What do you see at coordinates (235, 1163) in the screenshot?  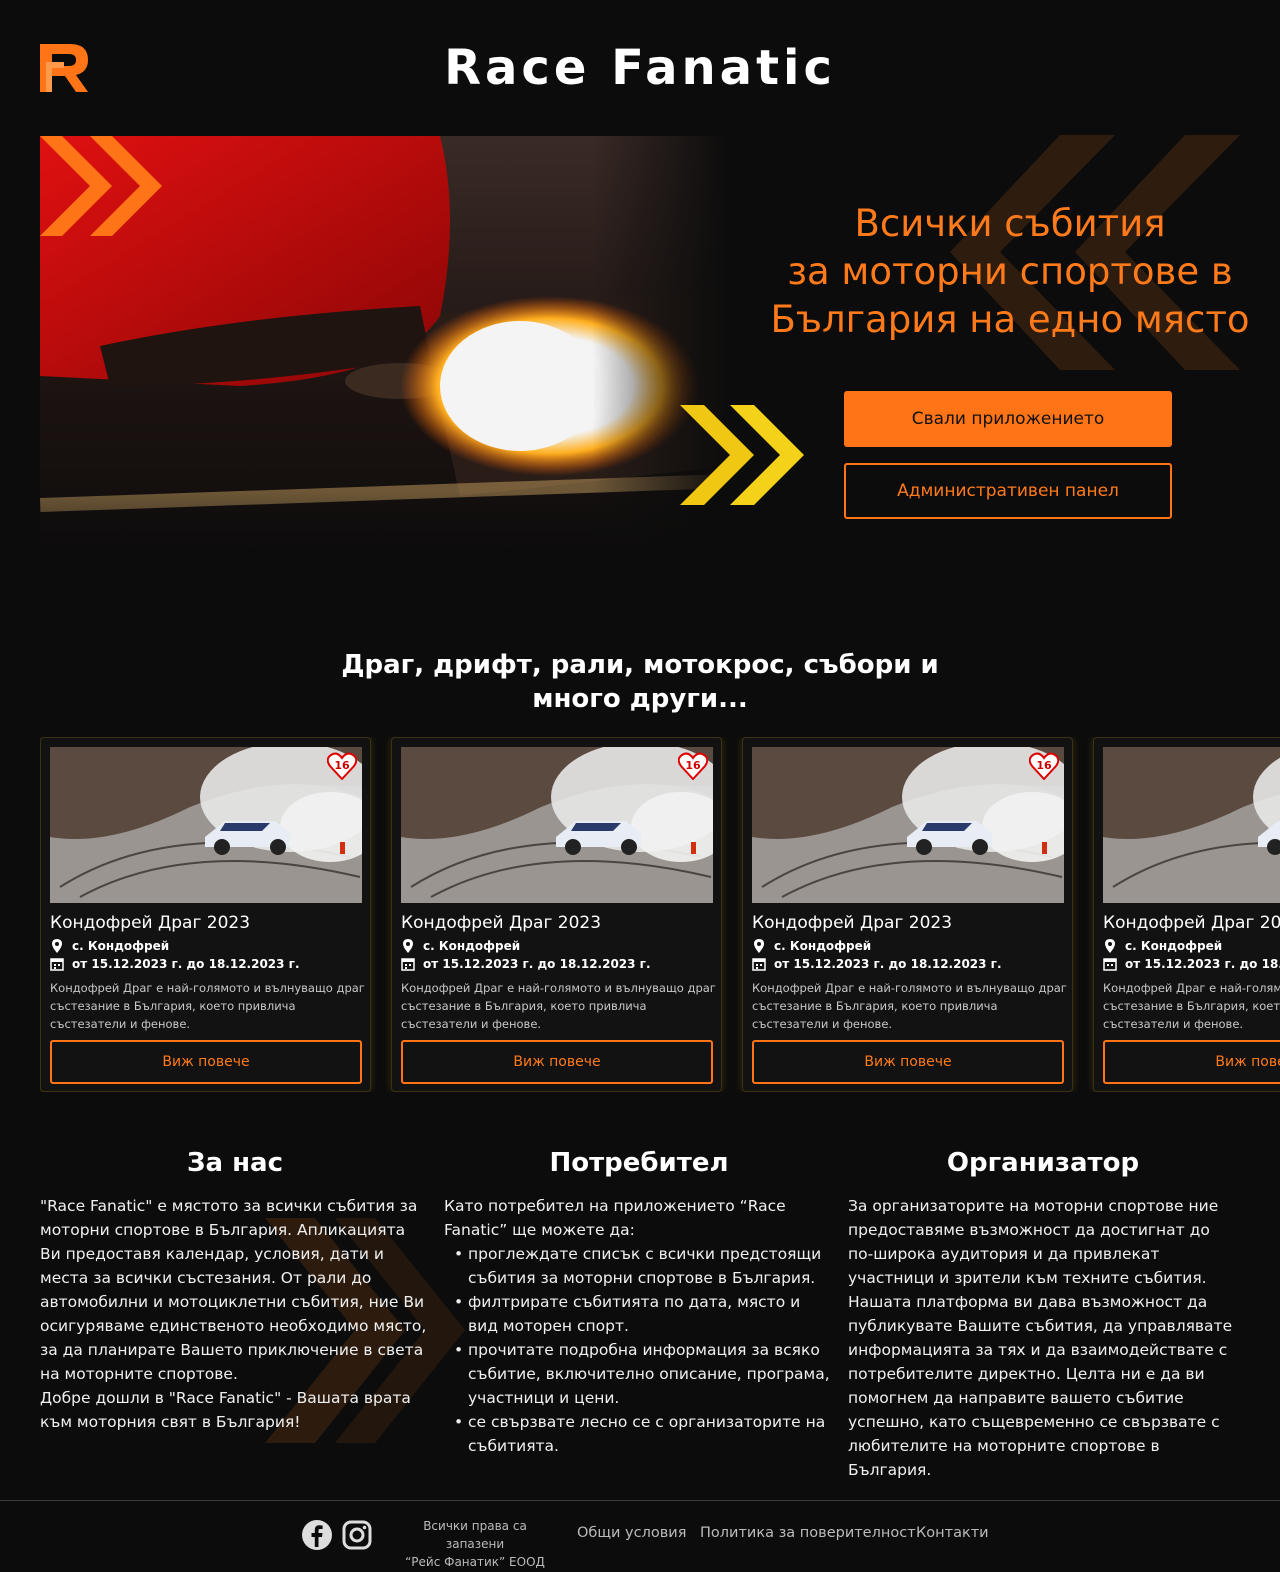 I see `about-title: За нас` at bounding box center [235, 1163].